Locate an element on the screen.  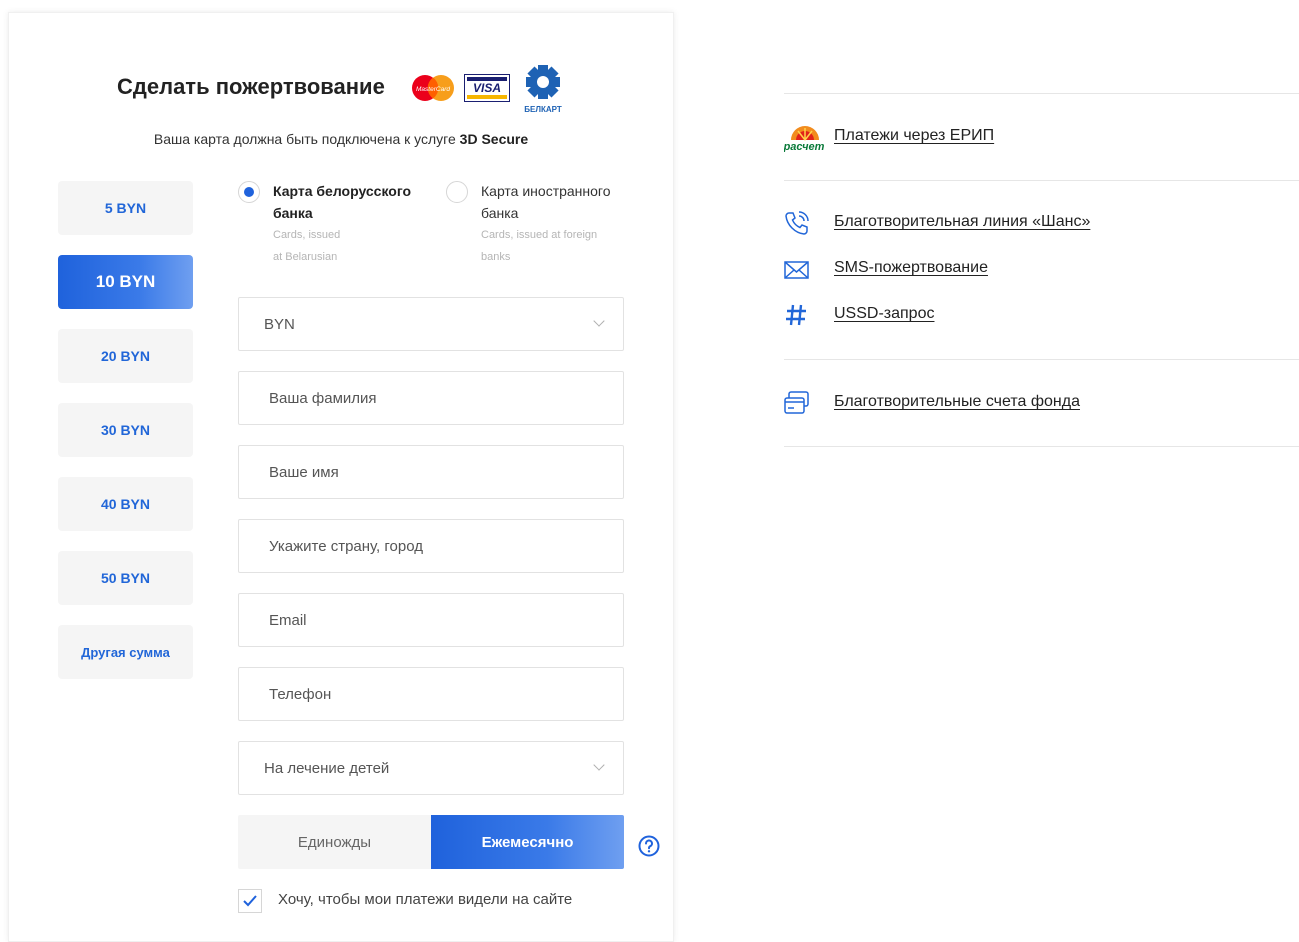
svg-text: расчет is located at coordinates (804, 146).